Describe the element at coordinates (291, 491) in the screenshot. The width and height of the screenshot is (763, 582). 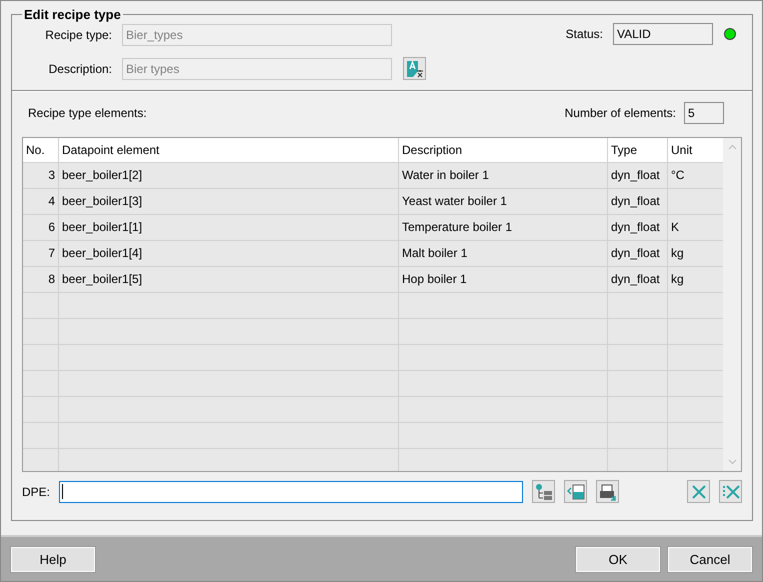
I see `dpe-input-field` at that location.